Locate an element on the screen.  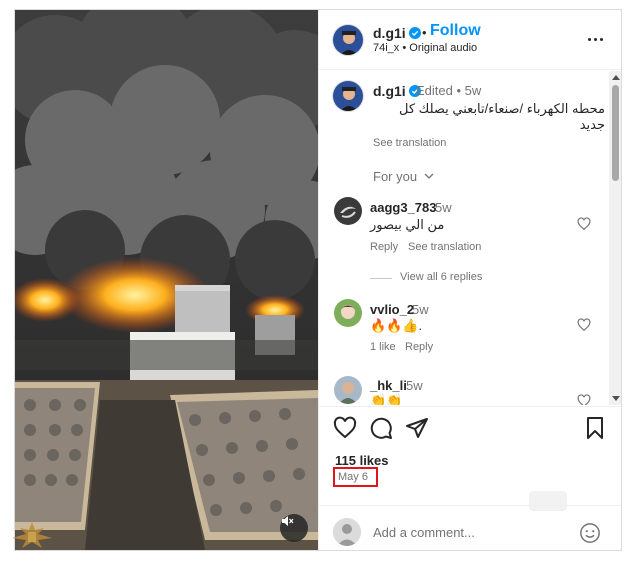
comment-username: _hk_li is located at coordinates (388, 385).